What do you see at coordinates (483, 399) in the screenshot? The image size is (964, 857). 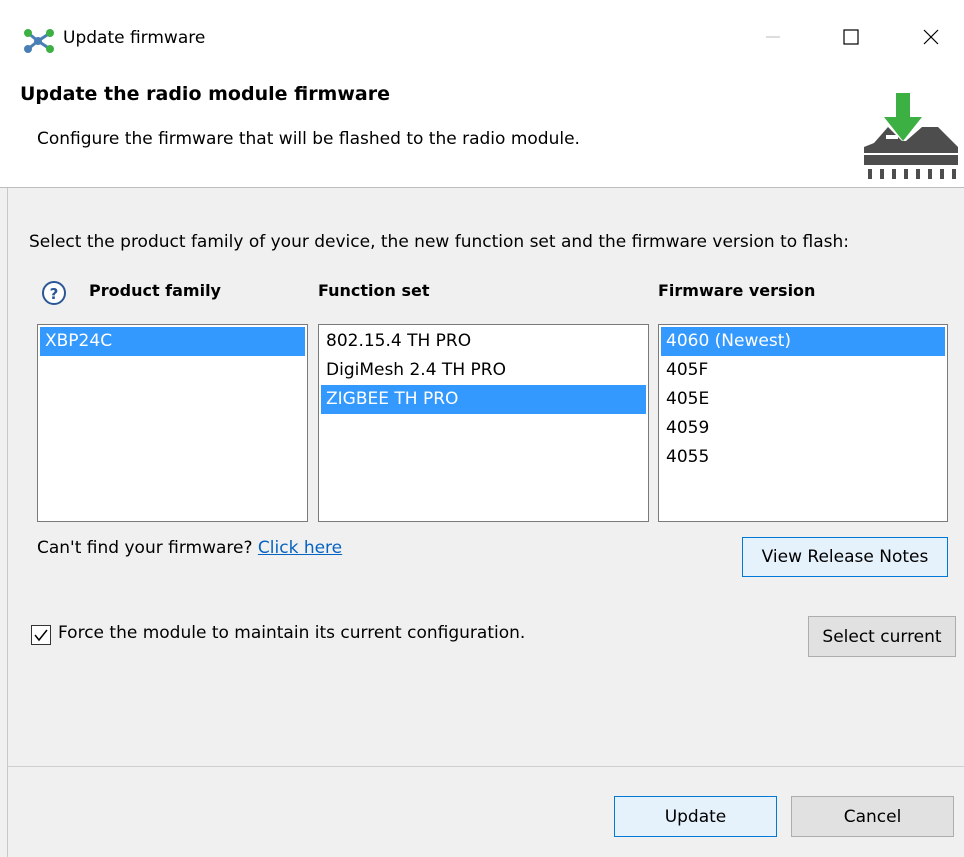 I see `list-item: ZIGBEE TH PRO` at bounding box center [483, 399].